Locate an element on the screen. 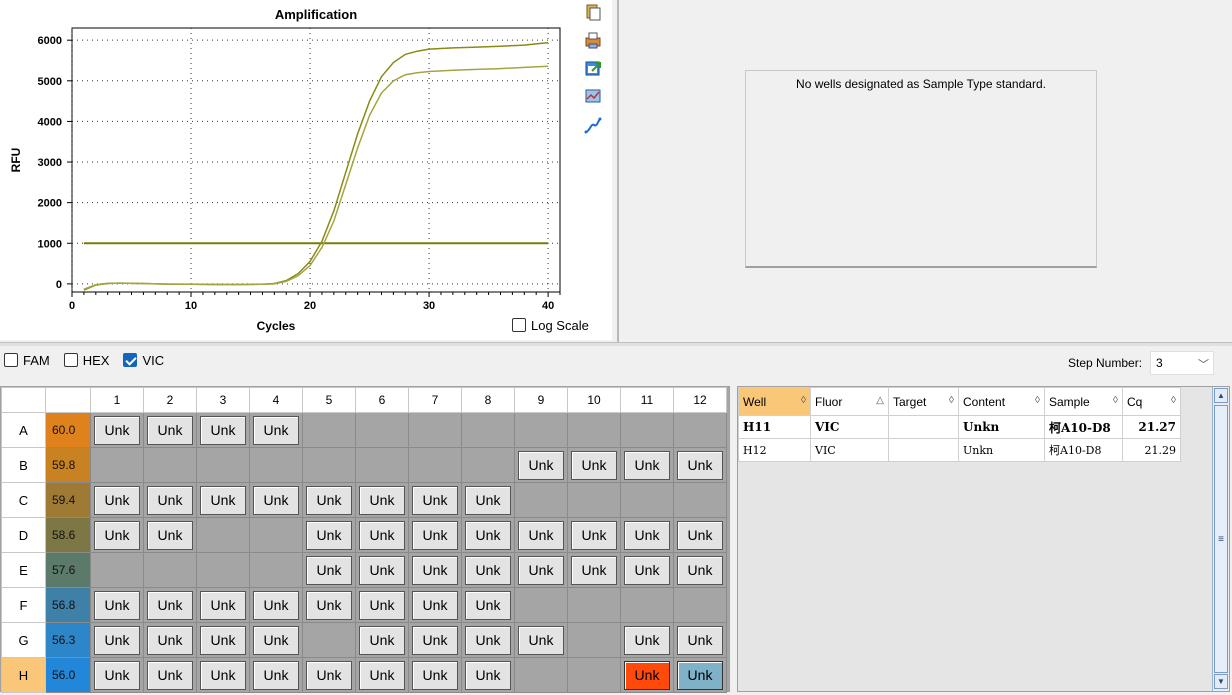 This screenshot has width=1232, height=695. well-h10 is located at coordinates (594, 675).